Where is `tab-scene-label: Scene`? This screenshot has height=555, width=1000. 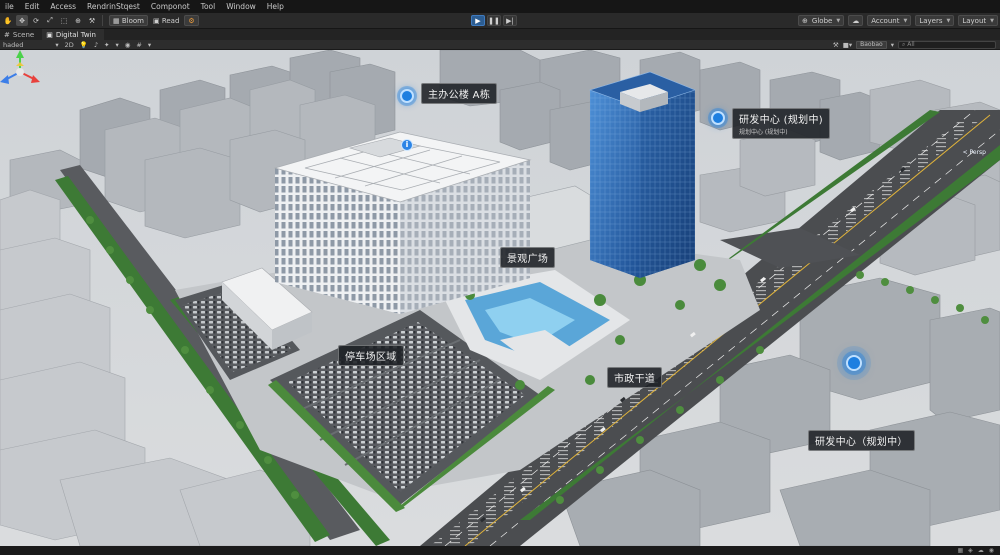 tab-scene-label: Scene is located at coordinates (23, 34).